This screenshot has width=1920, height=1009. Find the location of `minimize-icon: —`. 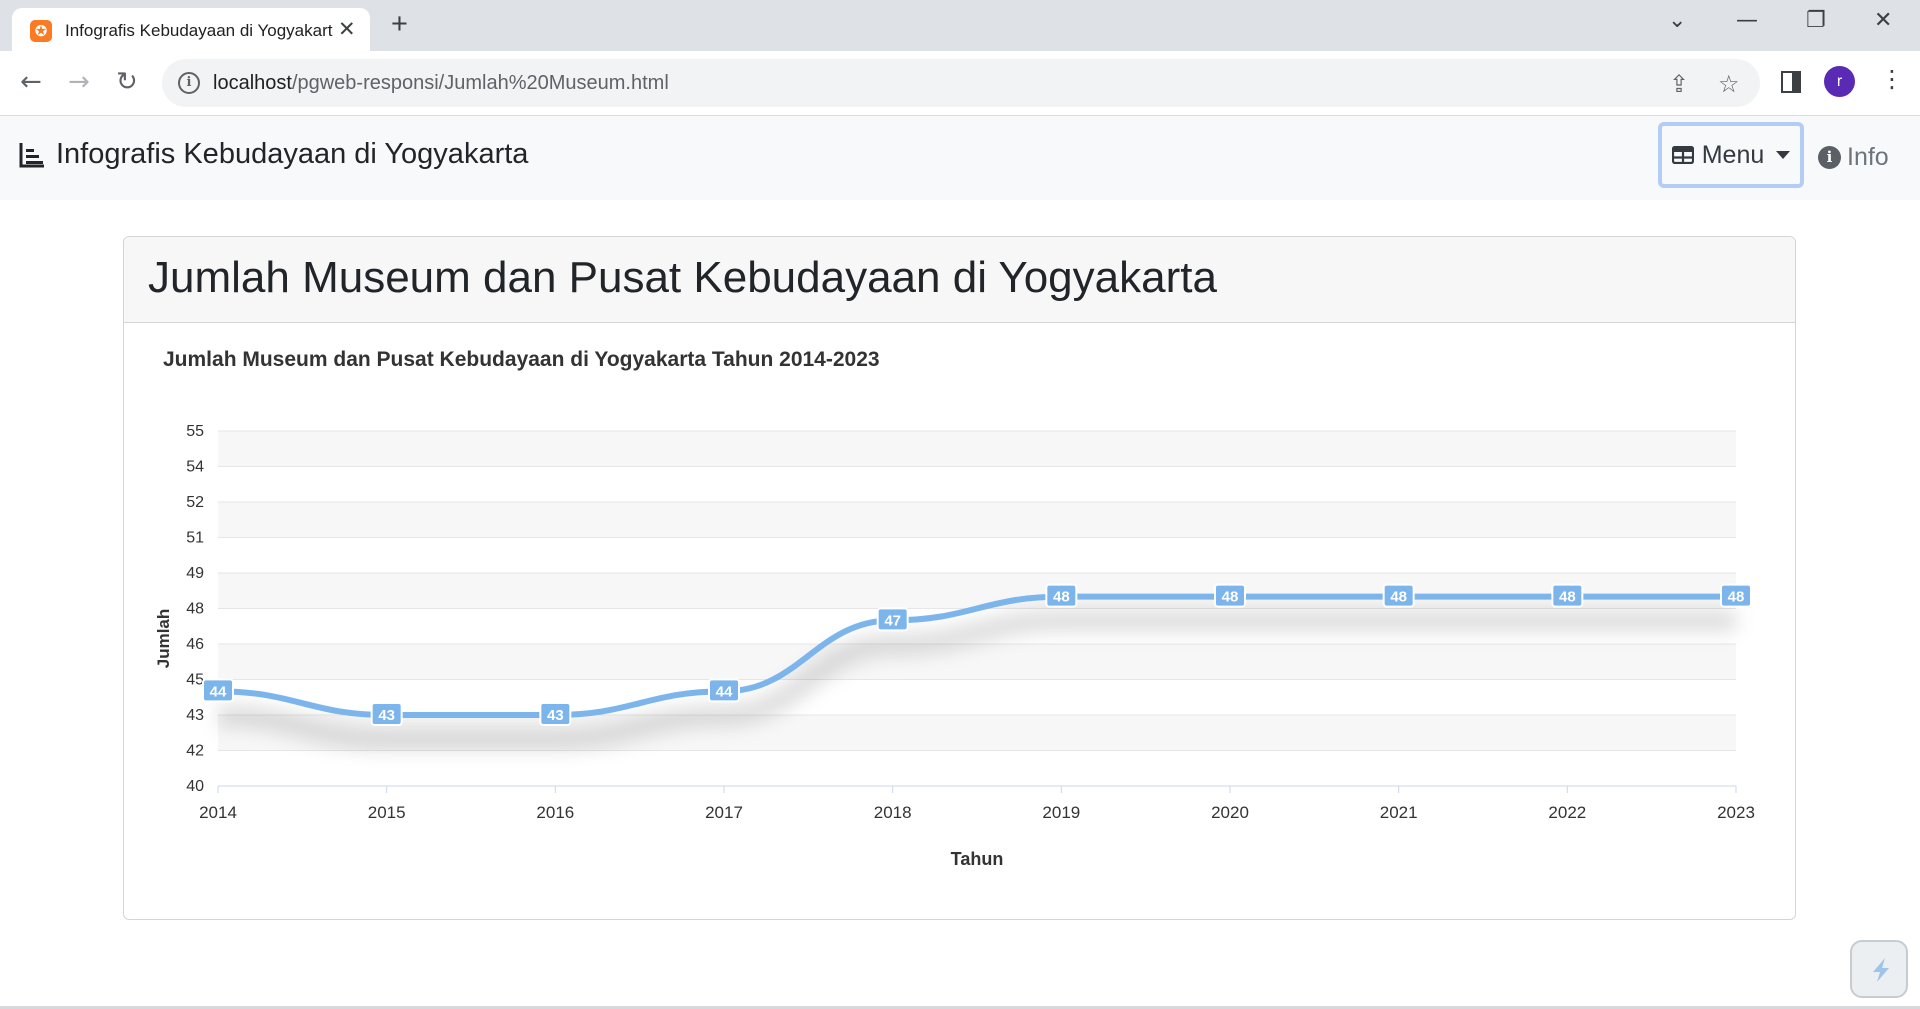

minimize-icon: — is located at coordinates (1747, 20).